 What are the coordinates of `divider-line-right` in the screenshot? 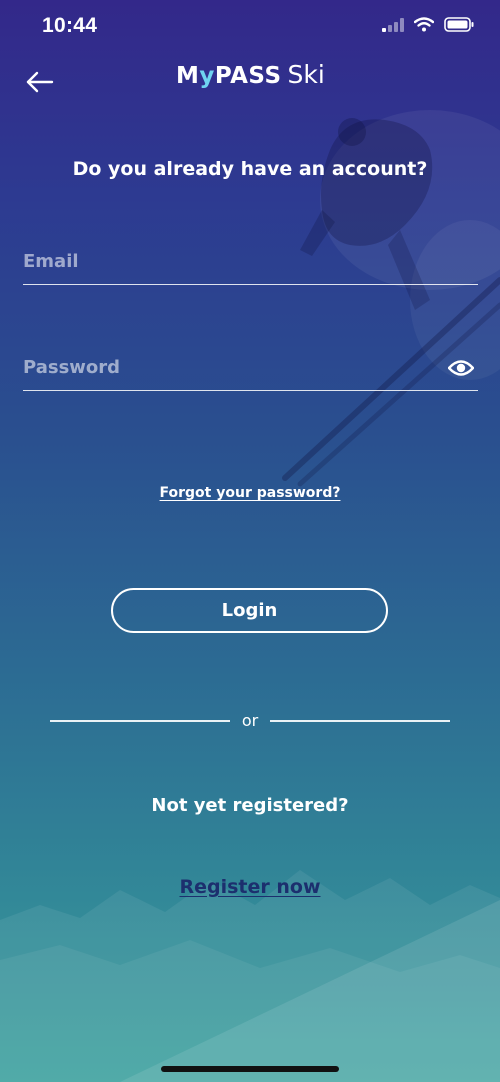 It's located at (360, 721).